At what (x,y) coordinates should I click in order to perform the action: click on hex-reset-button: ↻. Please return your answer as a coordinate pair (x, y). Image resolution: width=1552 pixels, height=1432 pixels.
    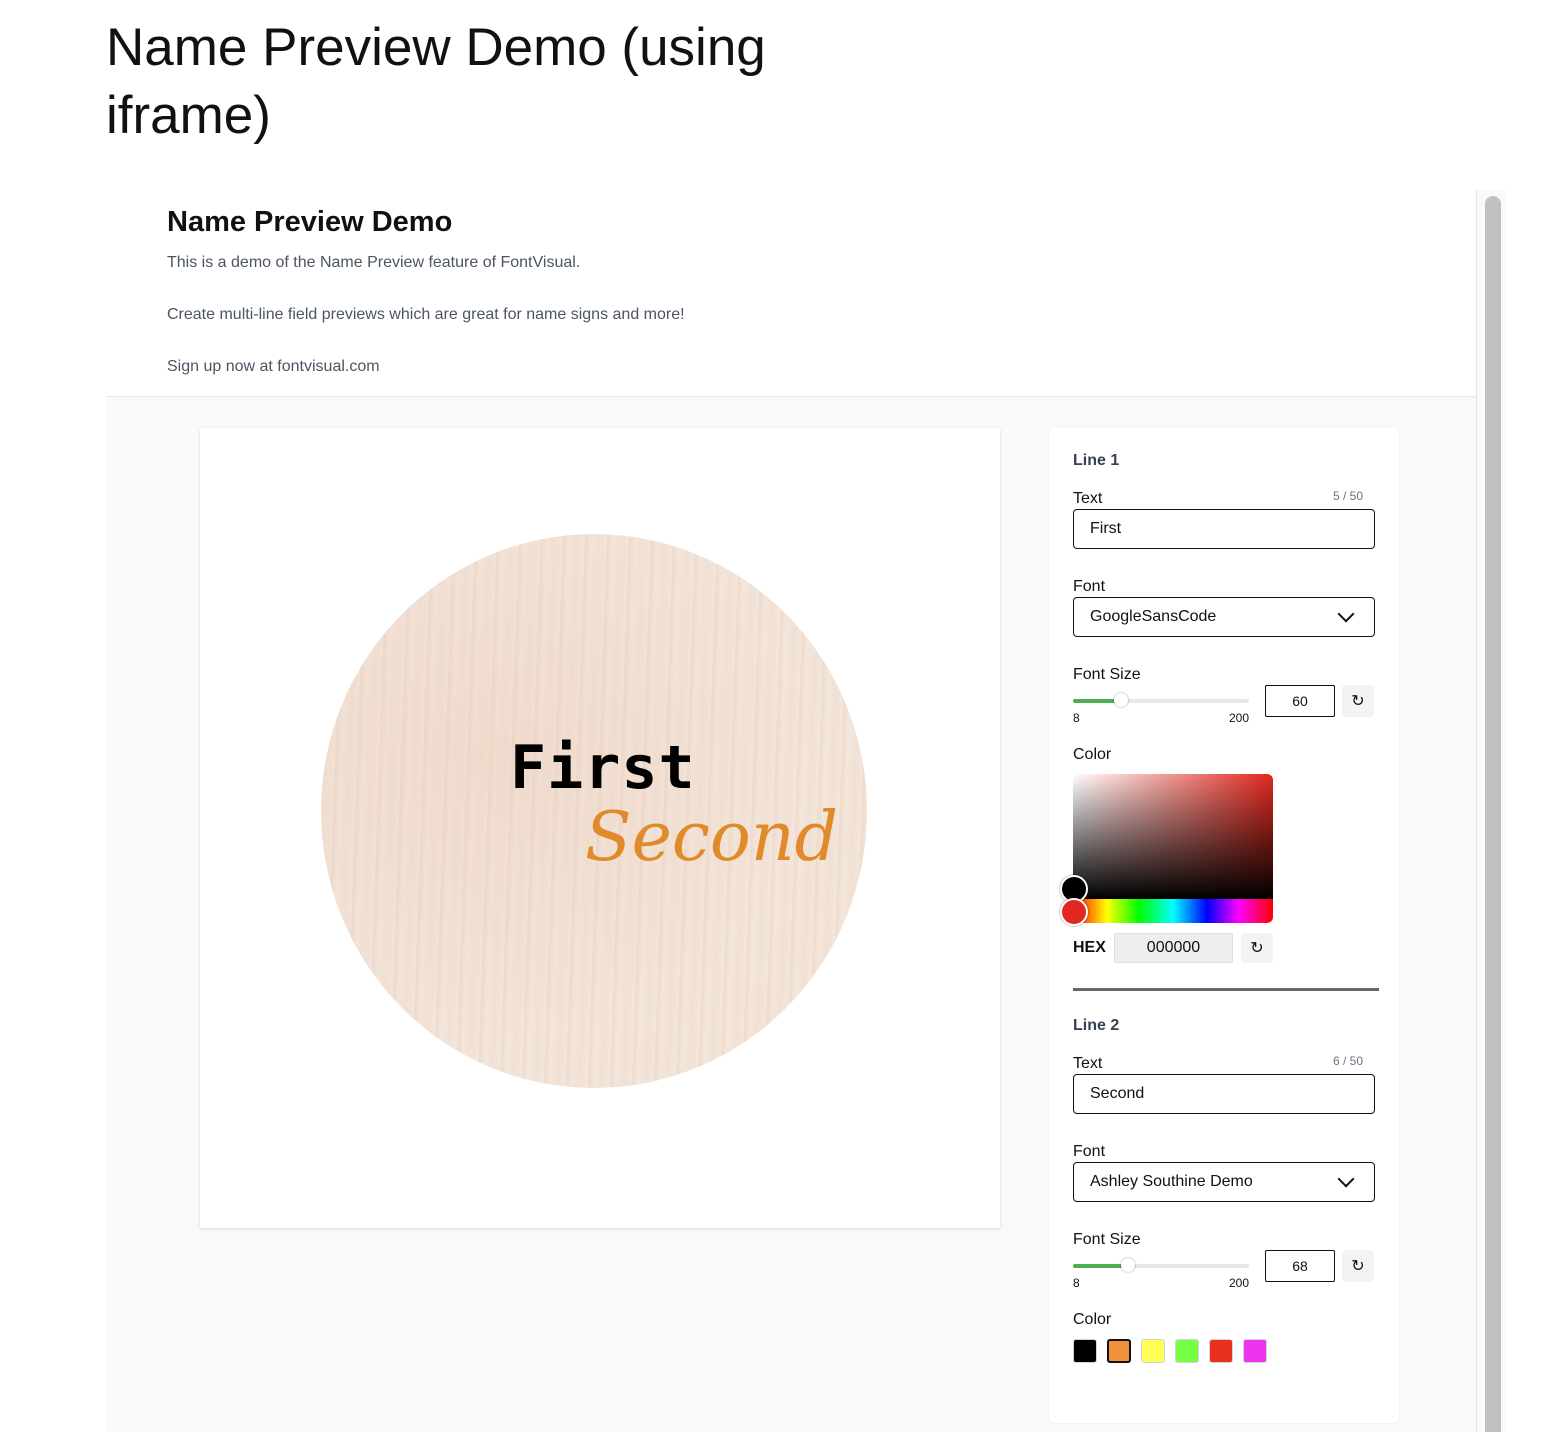
    Looking at the image, I should click on (1257, 948).